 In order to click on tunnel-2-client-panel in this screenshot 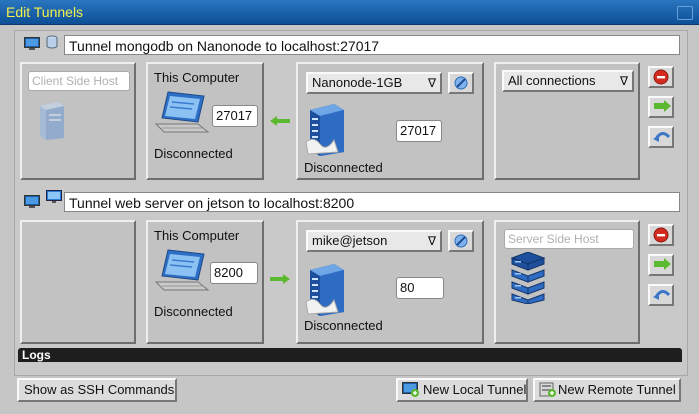, I will do `click(78, 282)`.